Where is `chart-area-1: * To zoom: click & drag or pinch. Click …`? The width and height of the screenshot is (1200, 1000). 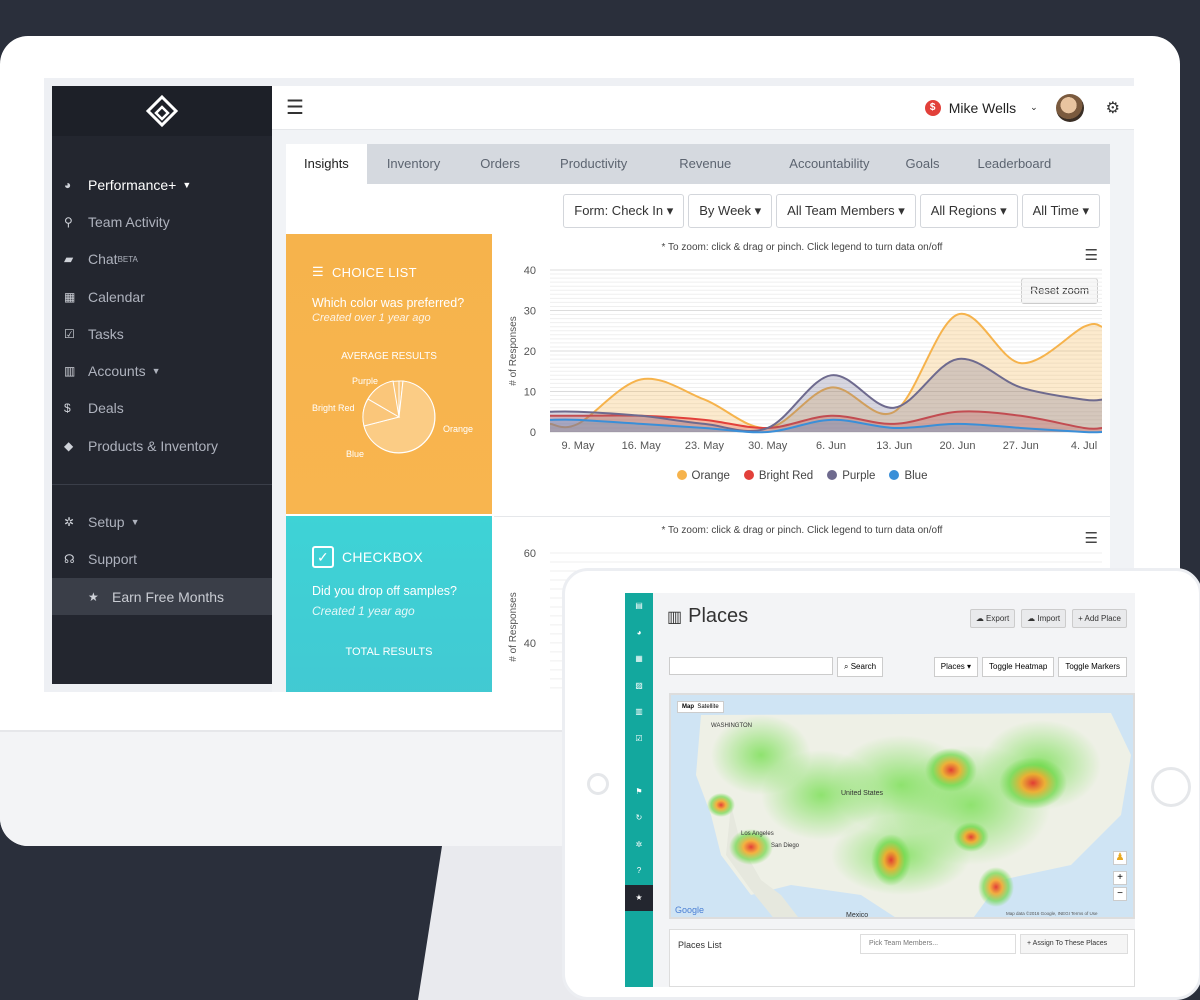
chart-area-1: * To zoom: click & drag or pinch. Click … is located at coordinates (802, 374).